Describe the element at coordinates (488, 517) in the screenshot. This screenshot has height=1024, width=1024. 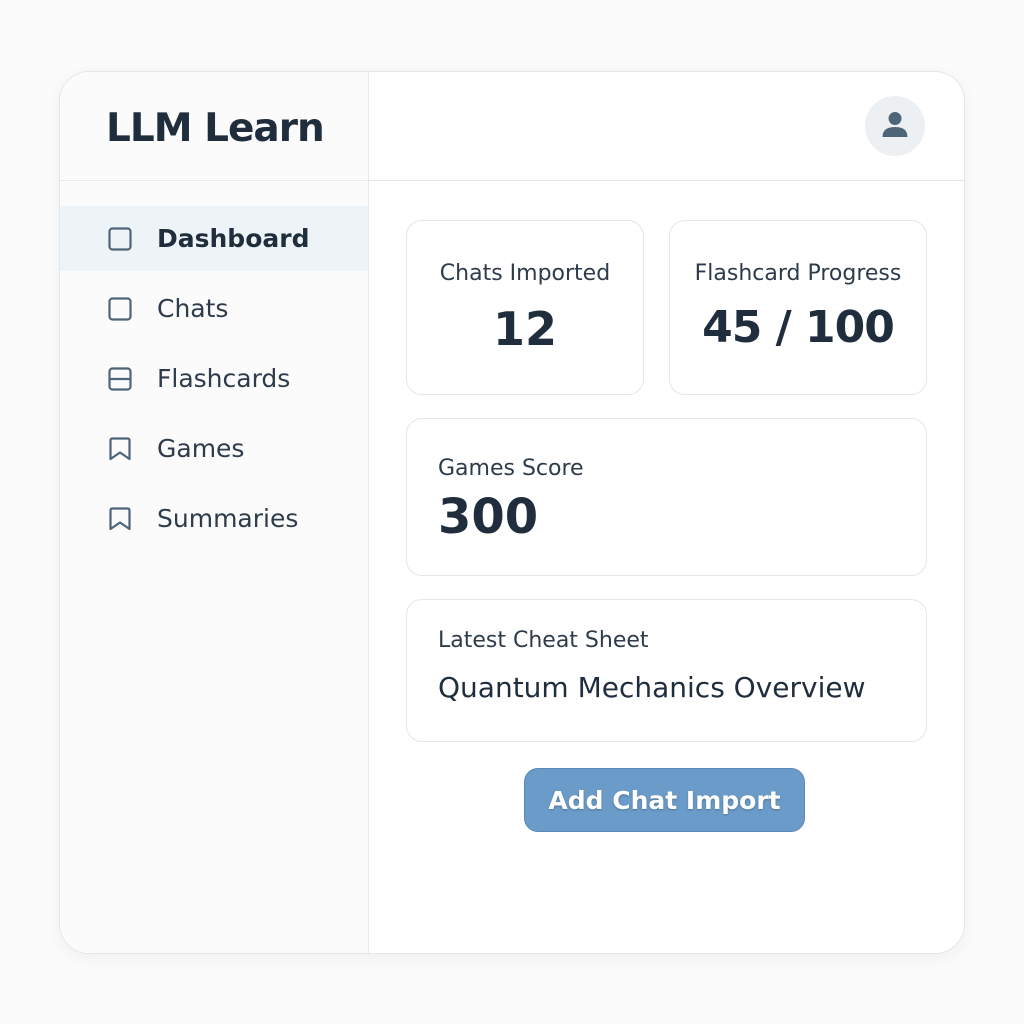
I see `stat-value: 300` at that location.